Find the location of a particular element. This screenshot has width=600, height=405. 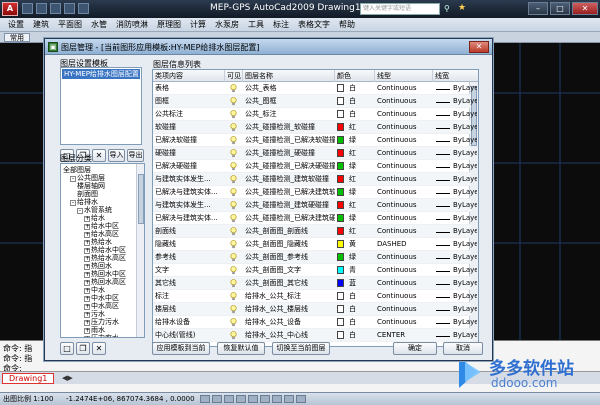

menu-item: 原理图 is located at coordinates (169, 24).